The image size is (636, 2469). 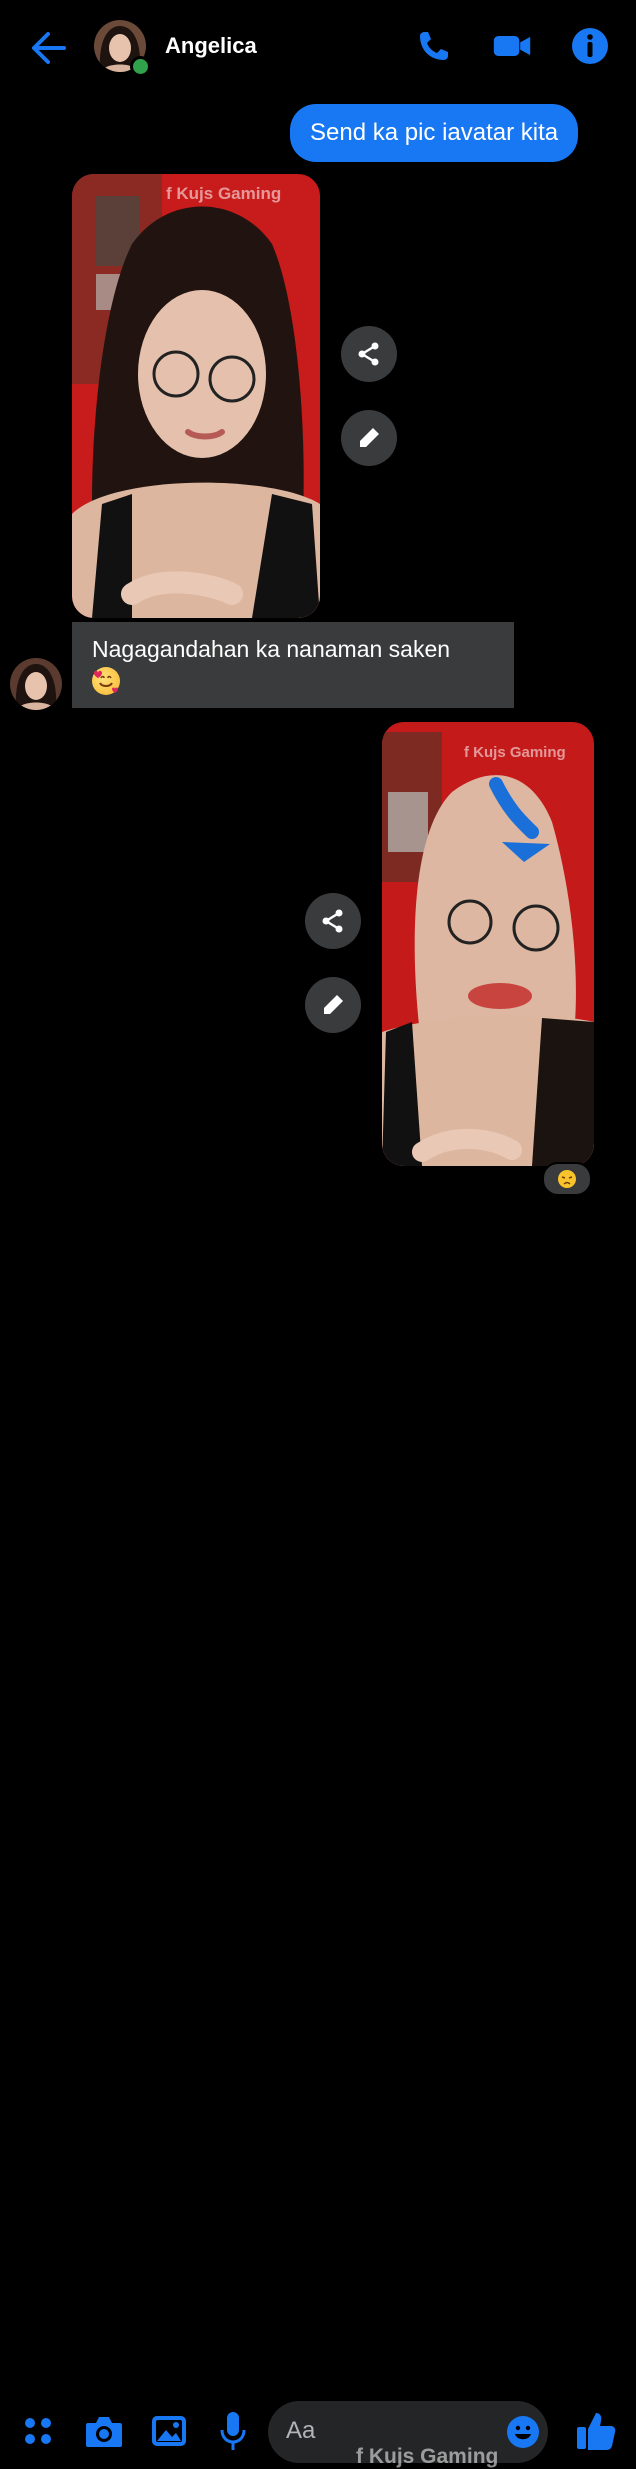 What do you see at coordinates (512, 46) in the screenshot?
I see `video-call-icon` at bounding box center [512, 46].